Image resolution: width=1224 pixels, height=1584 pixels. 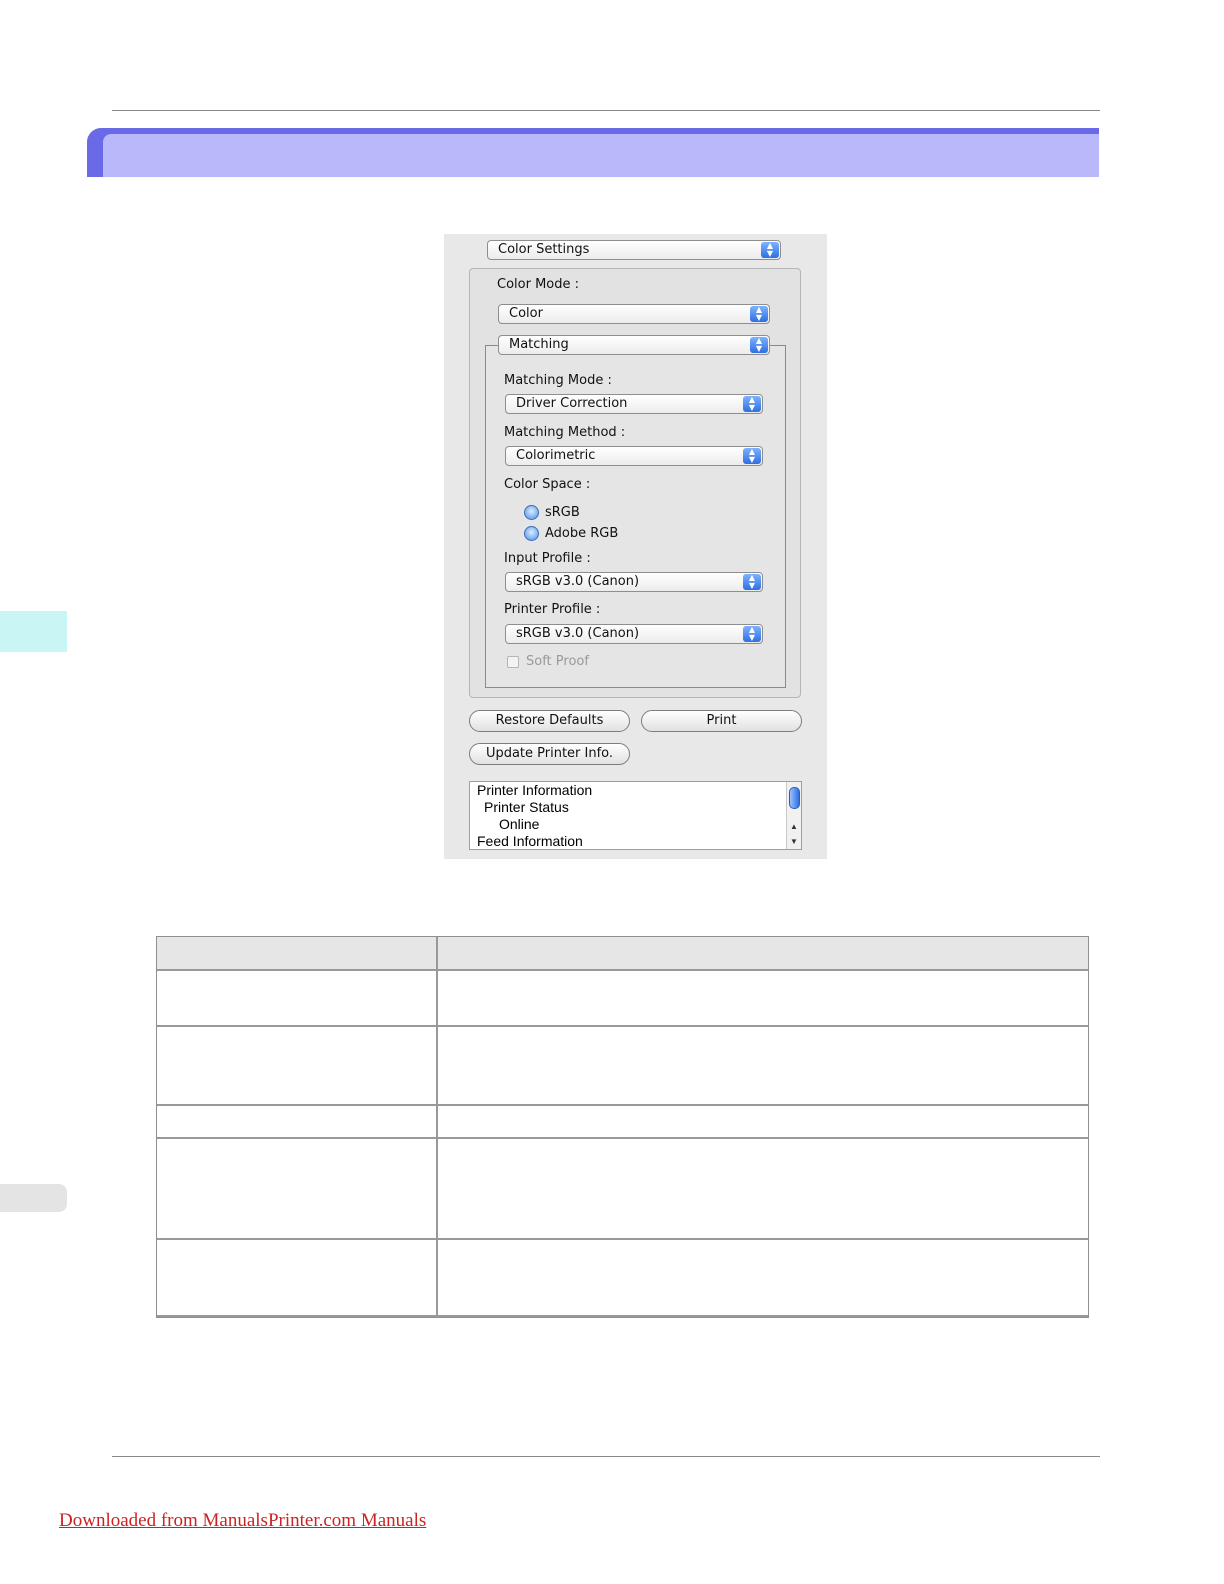 What do you see at coordinates (519, 824) in the screenshot?
I see `list-item: Online` at bounding box center [519, 824].